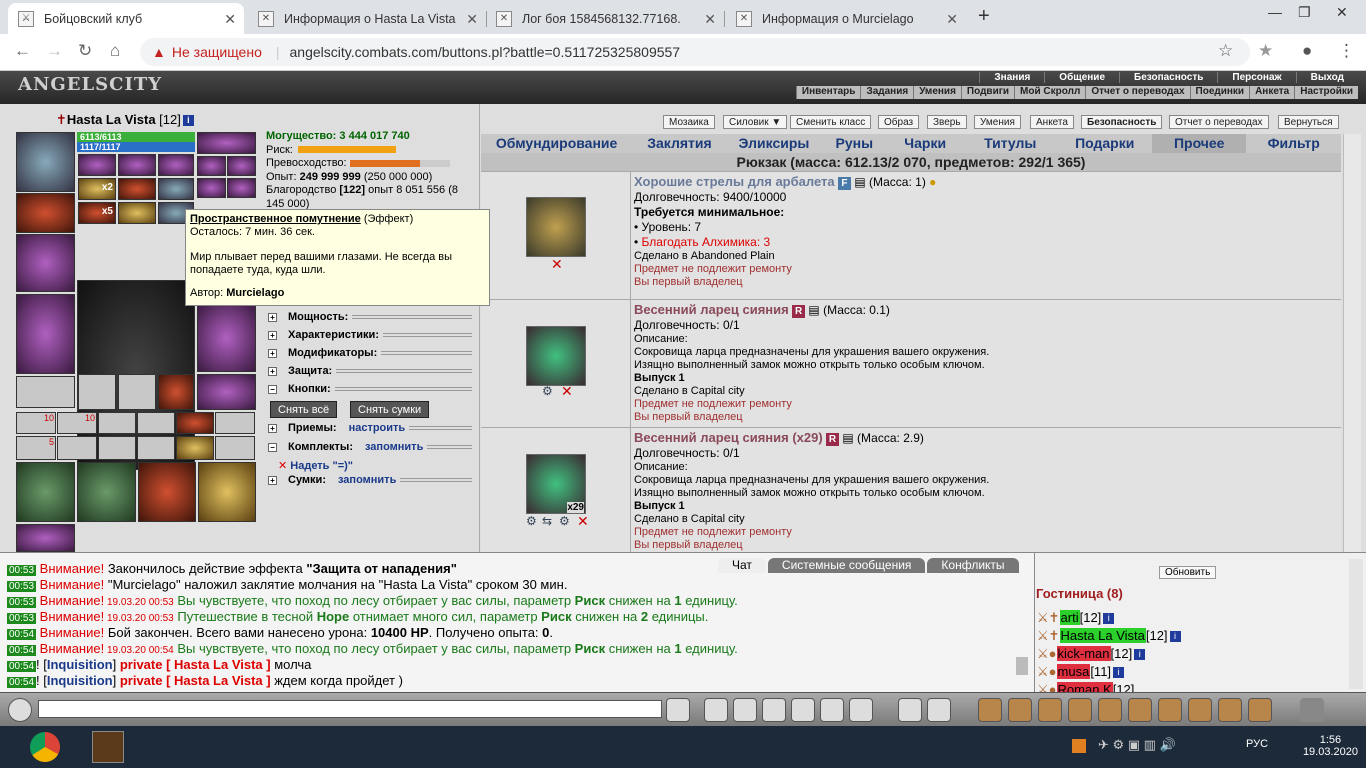 Image resolution: width=1366 pixels, height=768 pixels. Describe the element at coordinates (54, 51) in the screenshot. I see `forward-arrow-icon: →` at that location.